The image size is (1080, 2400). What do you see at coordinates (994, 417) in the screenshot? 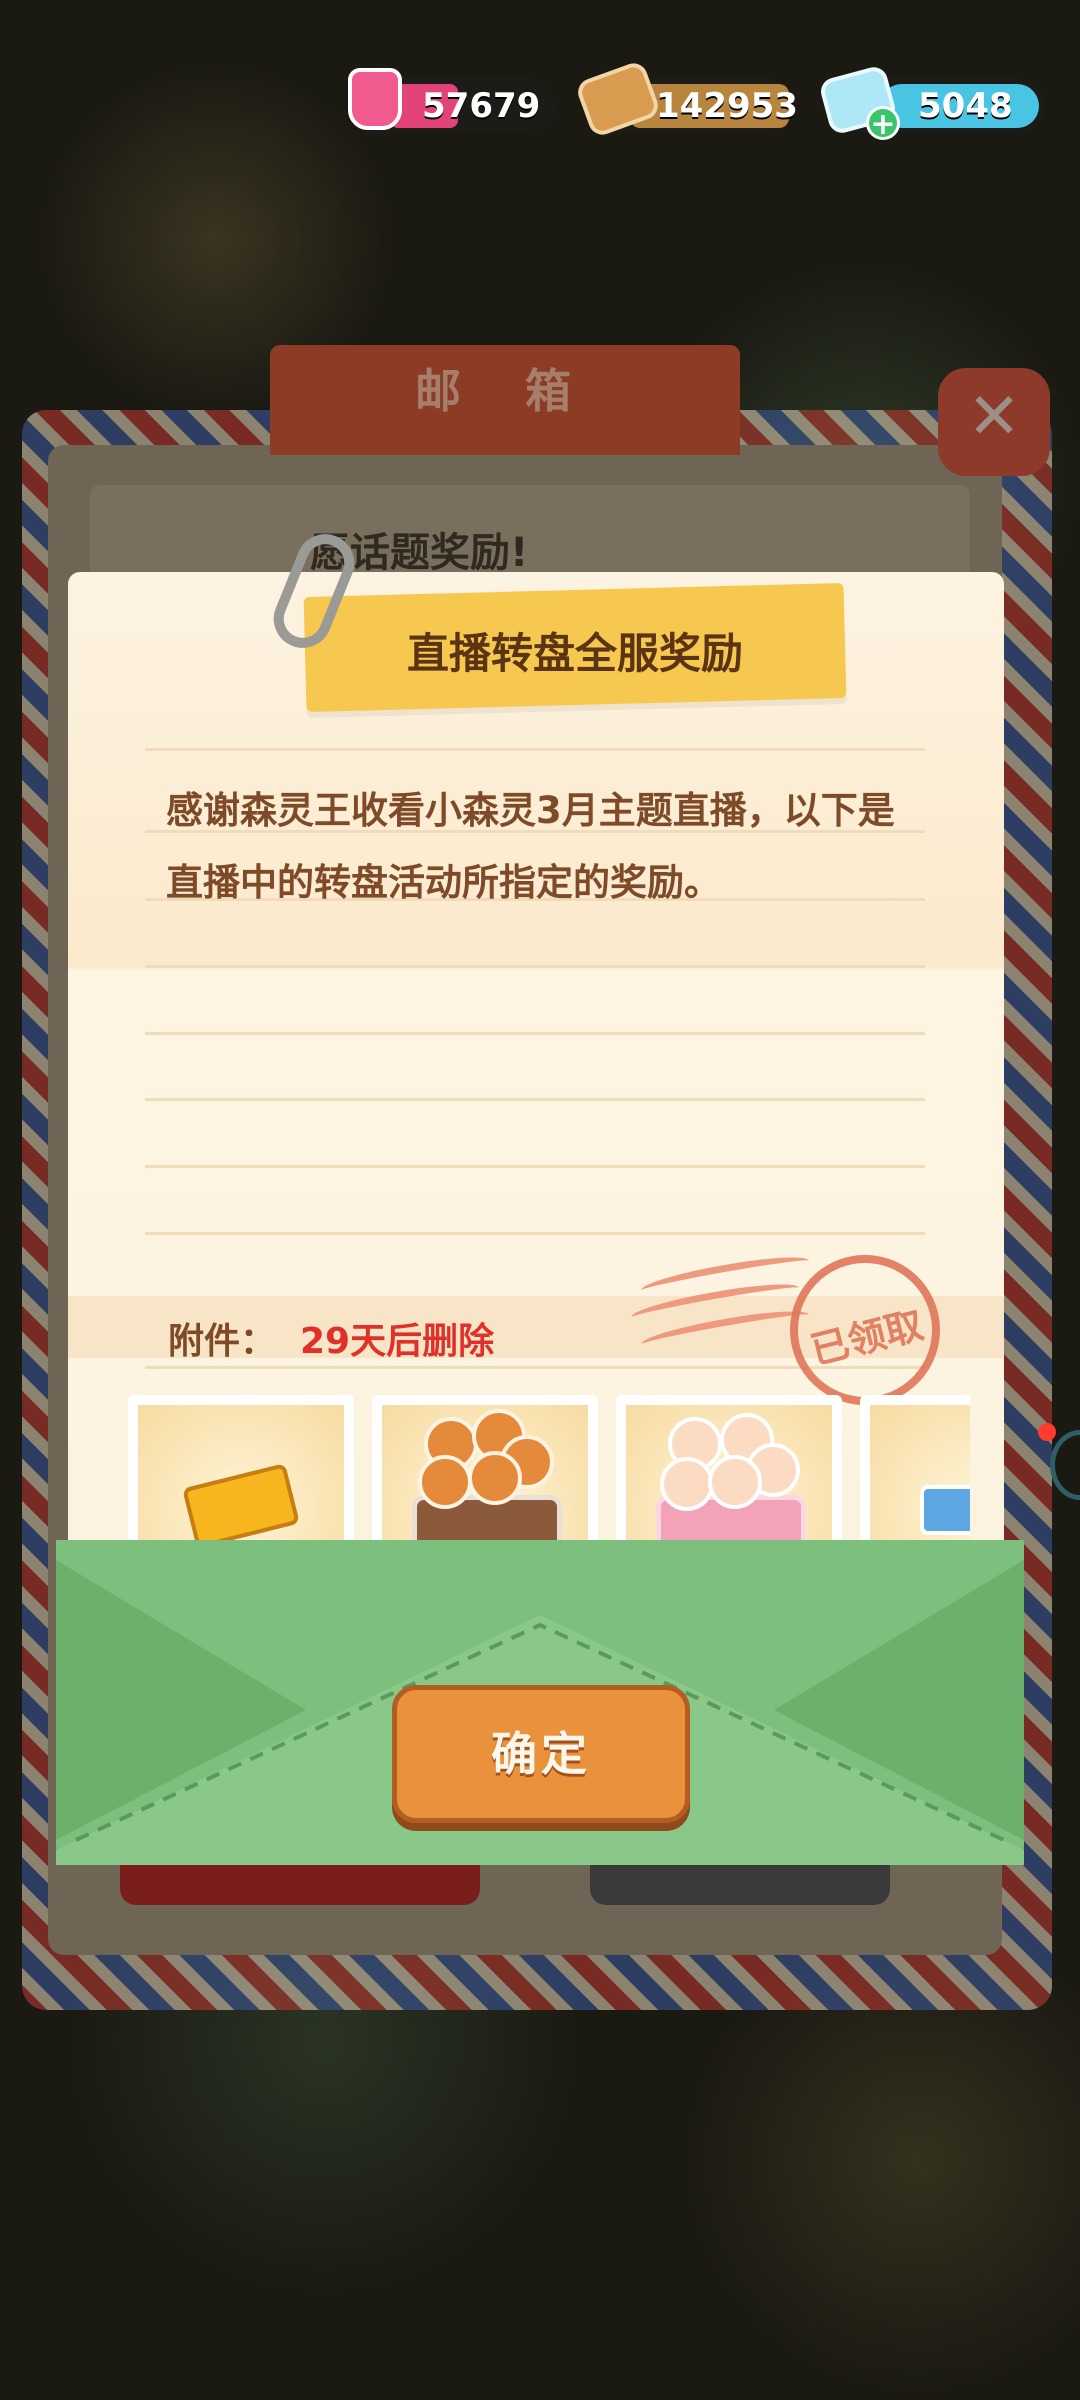
I see `close-icon: ✕` at bounding box center [994, 417].